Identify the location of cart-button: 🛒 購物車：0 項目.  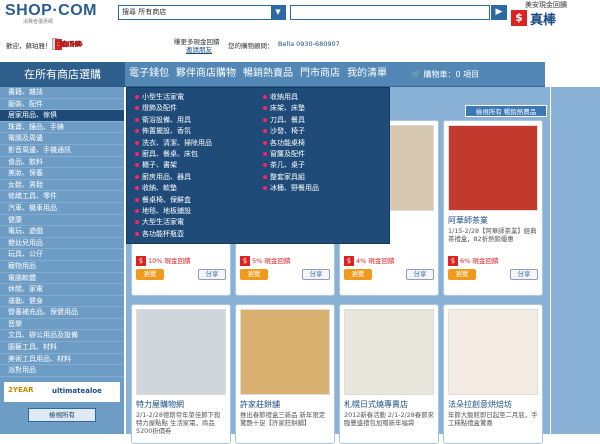
(475, 74).